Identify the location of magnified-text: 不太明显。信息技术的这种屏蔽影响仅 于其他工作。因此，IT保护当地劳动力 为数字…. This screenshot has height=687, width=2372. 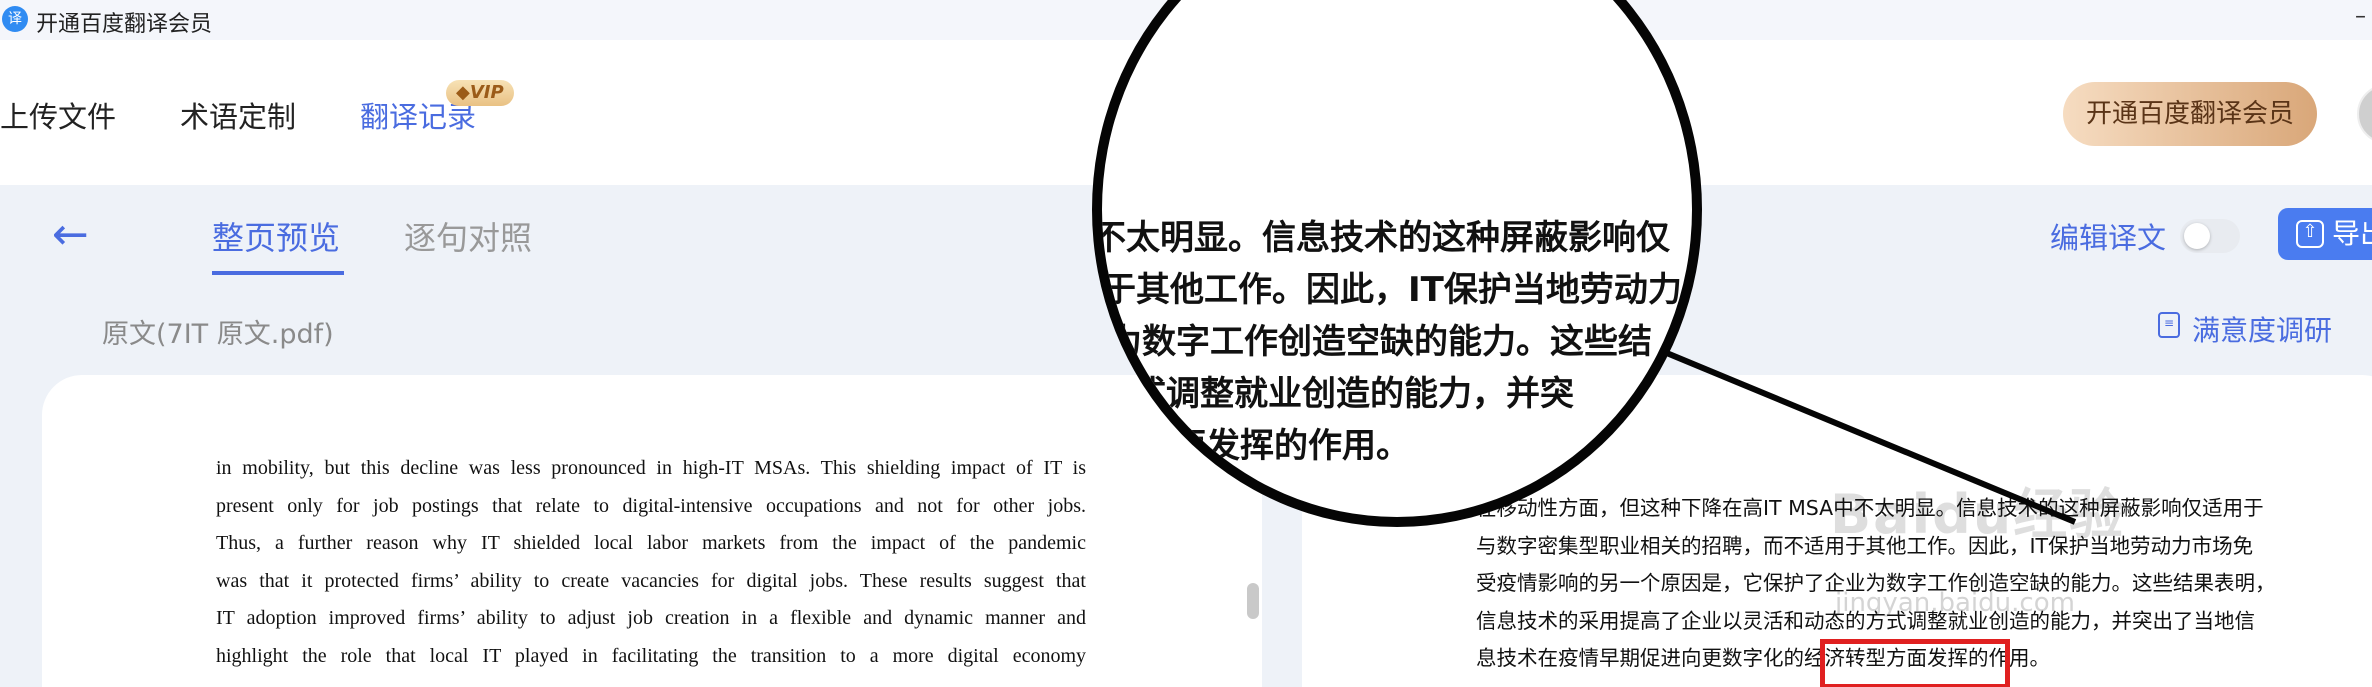
(1387, 342).